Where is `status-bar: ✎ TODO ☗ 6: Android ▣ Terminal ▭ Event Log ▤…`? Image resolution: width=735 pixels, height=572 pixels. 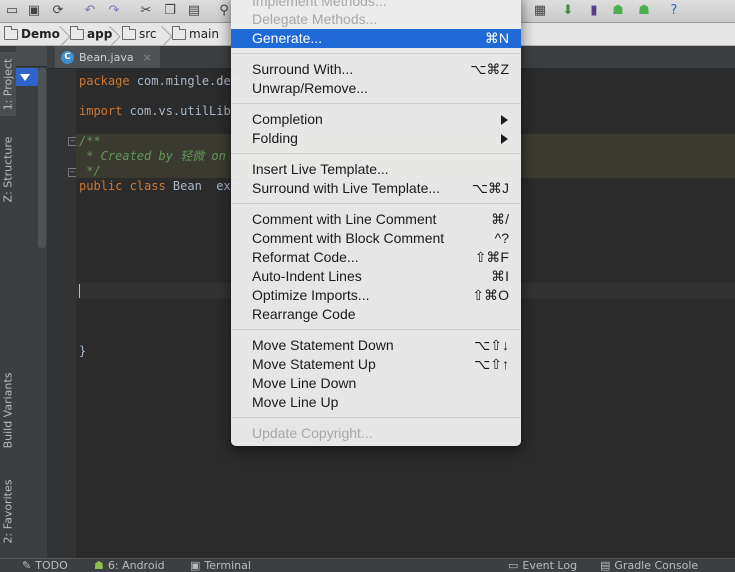 status-bar: ✎ TODO ☗ 6: Android ▣ Terminal ▭ Event Log ▤… is located at coordinates (367, 565).